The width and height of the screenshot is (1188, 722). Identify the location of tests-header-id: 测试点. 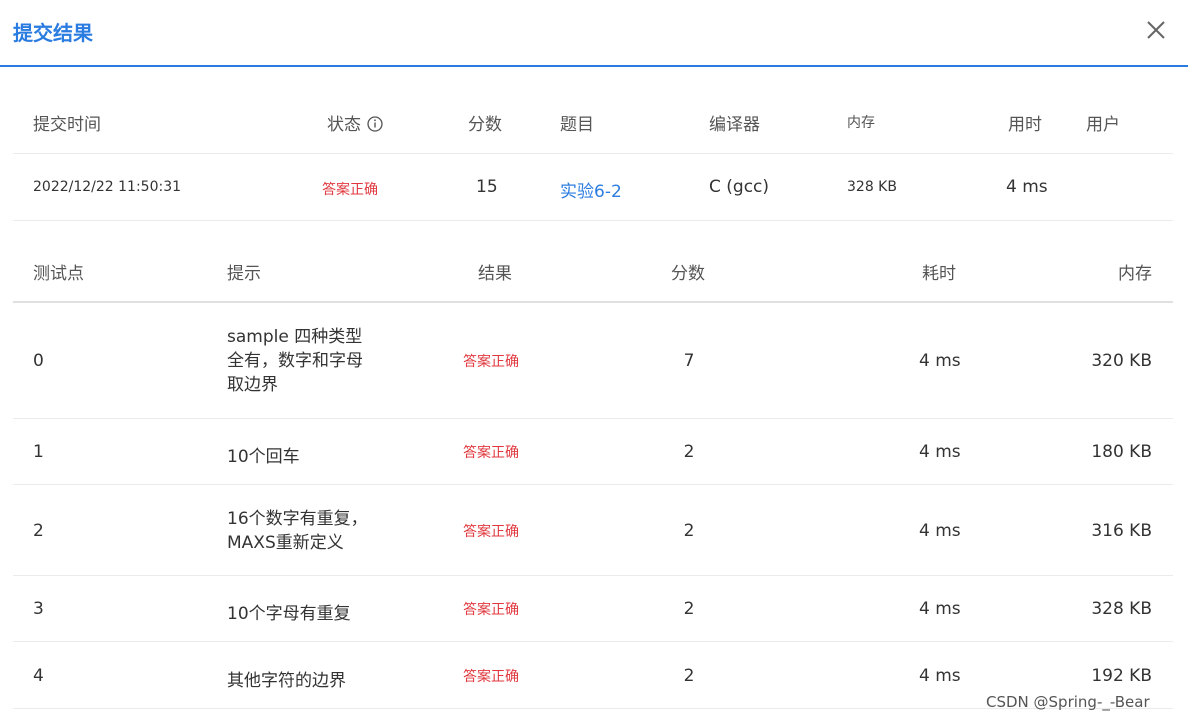
(58, 274).